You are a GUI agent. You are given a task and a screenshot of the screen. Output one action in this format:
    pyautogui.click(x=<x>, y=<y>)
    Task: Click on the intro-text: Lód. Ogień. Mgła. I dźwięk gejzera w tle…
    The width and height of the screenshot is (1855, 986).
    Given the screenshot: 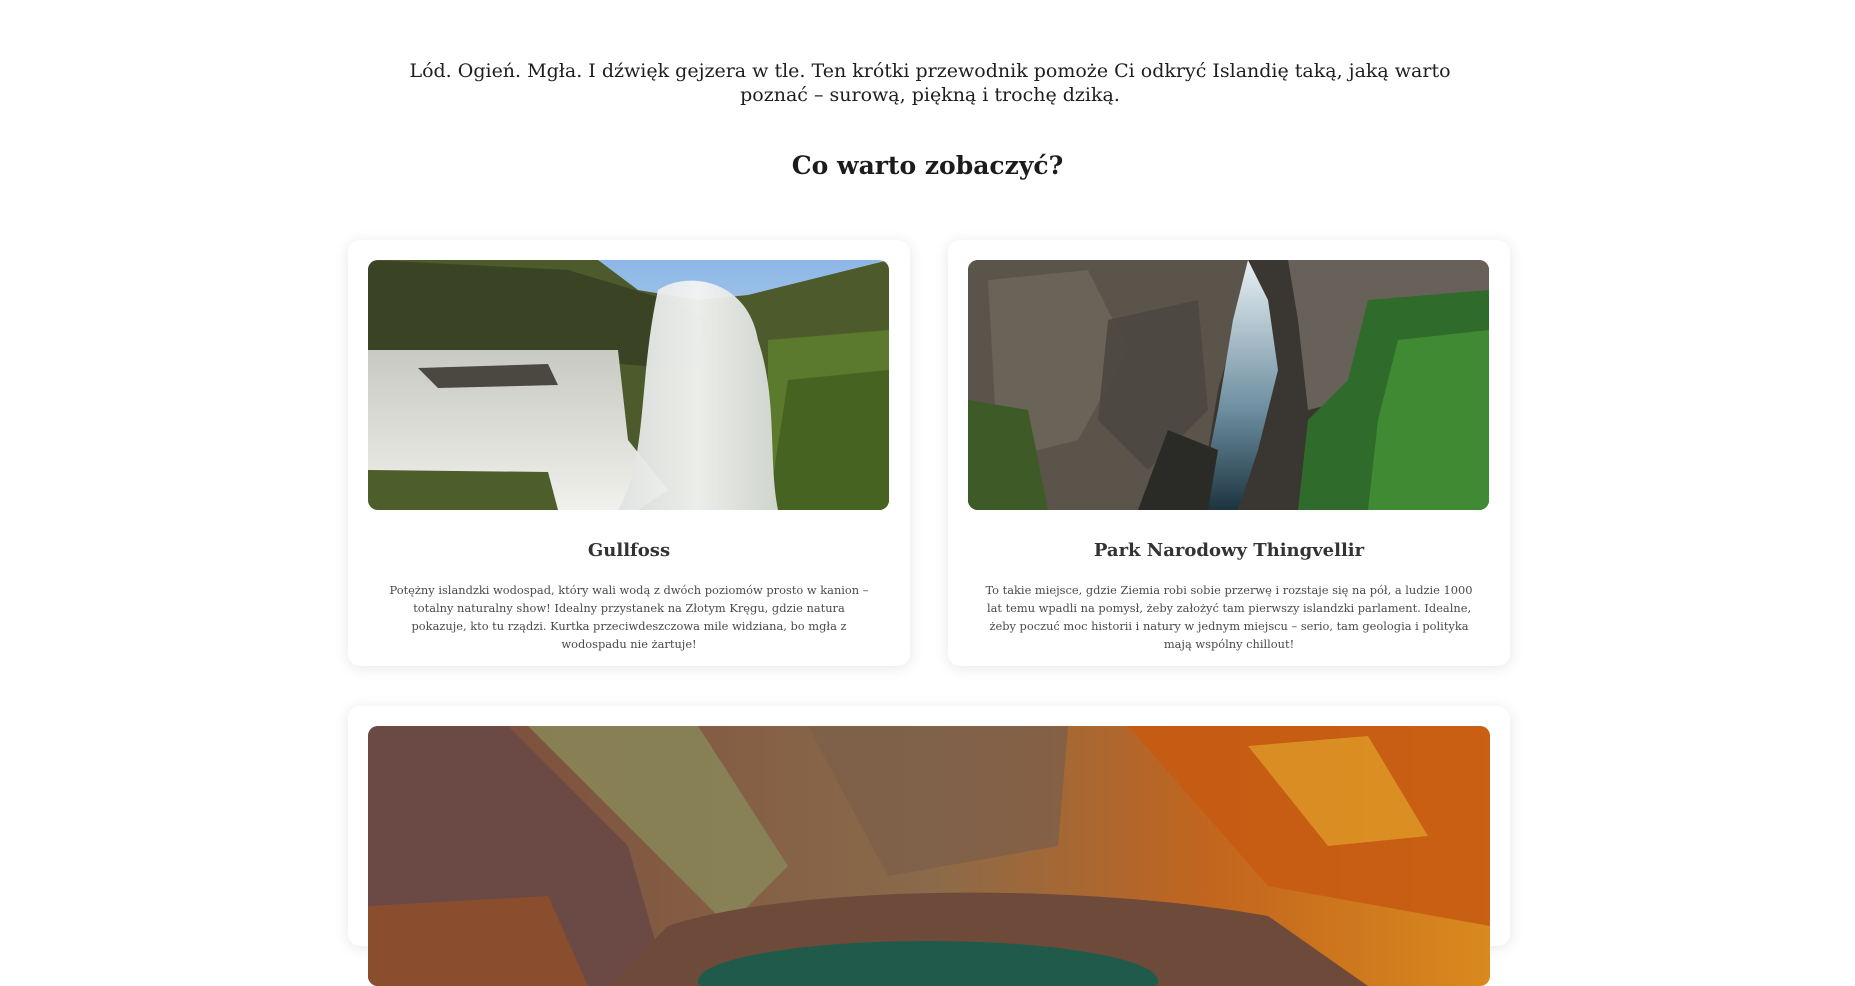 What is the action you would take?
    pyautogui.click(x=930, y=83)
    